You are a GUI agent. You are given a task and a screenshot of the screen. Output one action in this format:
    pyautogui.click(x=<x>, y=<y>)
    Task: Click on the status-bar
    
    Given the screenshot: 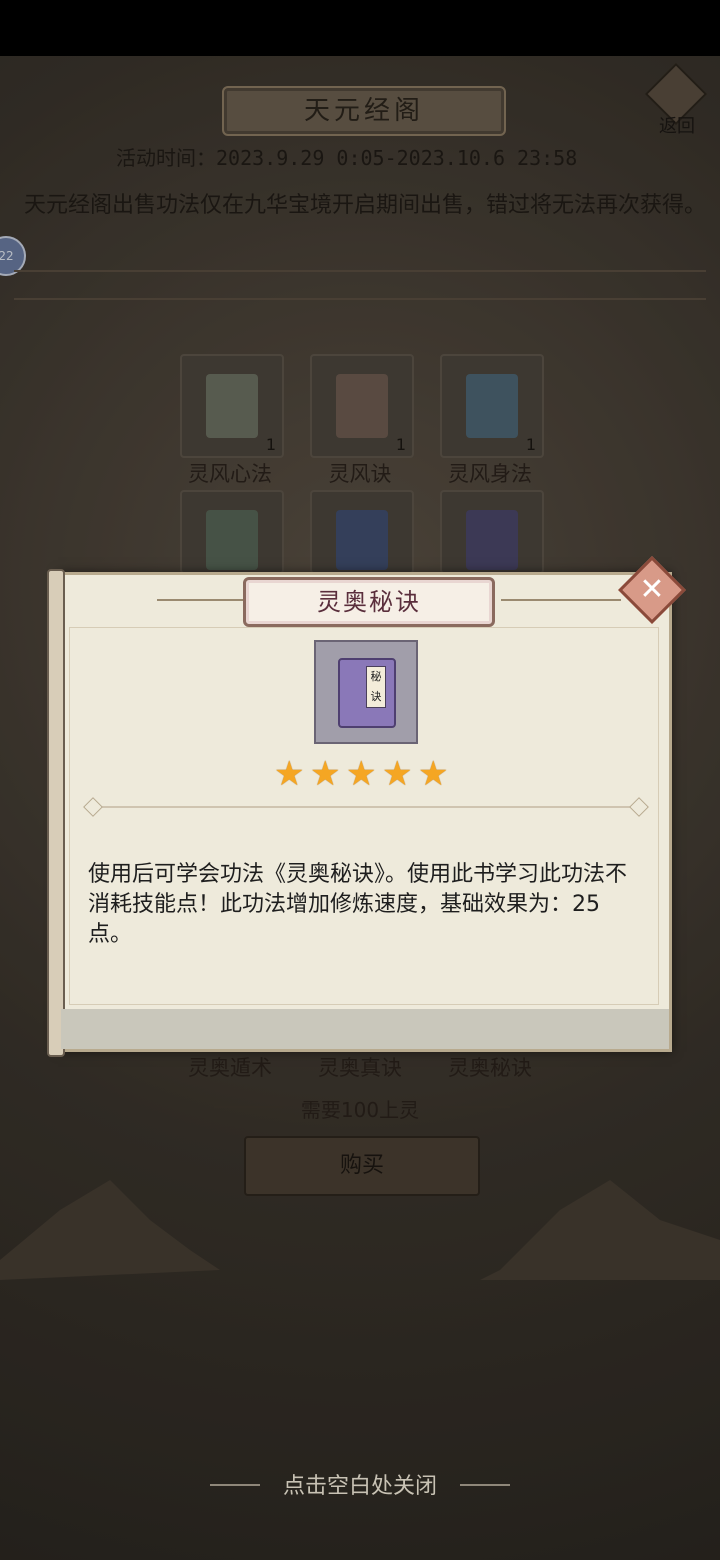 What is the action you would take?
    pyautogui.click(x=360, y=28)
    